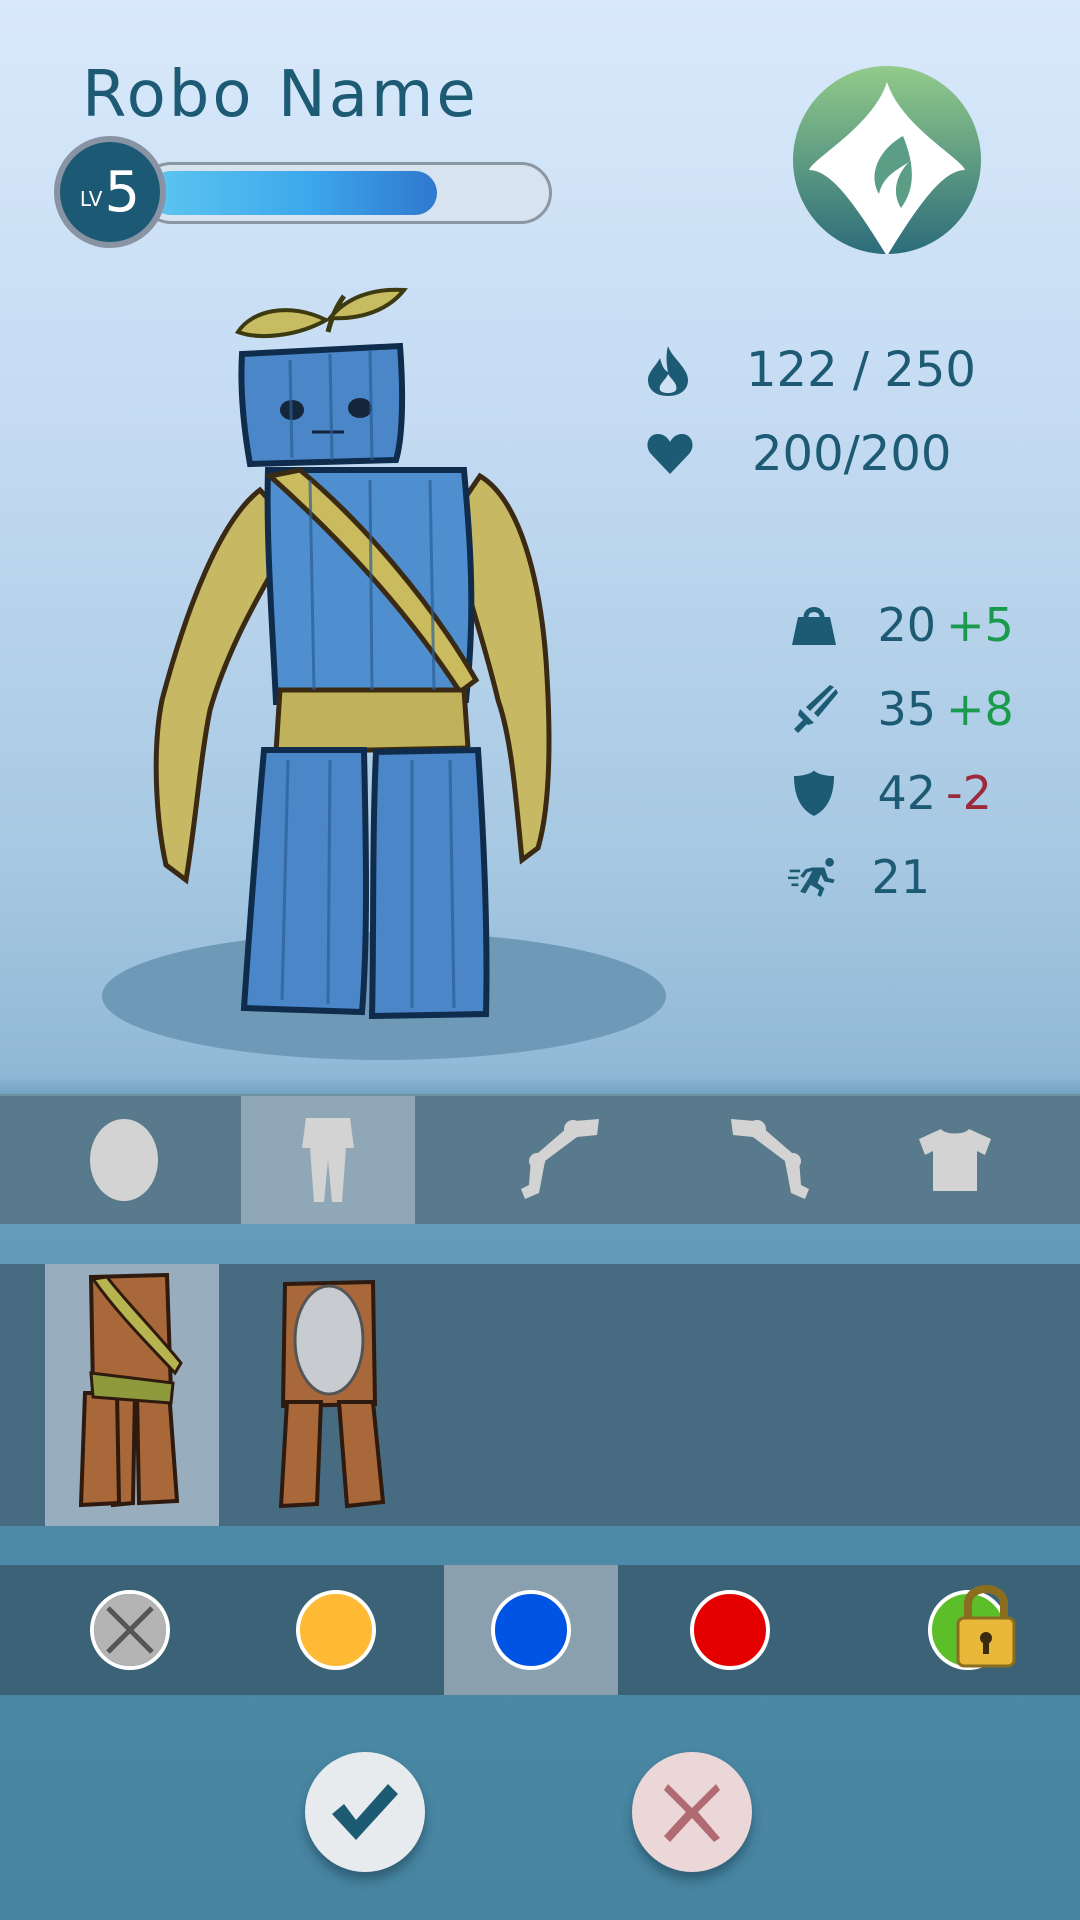 Image resolution: width=1080 pixels, height=1920 pixels. I want to click on level-badge: LV 5, so click(110, 192).